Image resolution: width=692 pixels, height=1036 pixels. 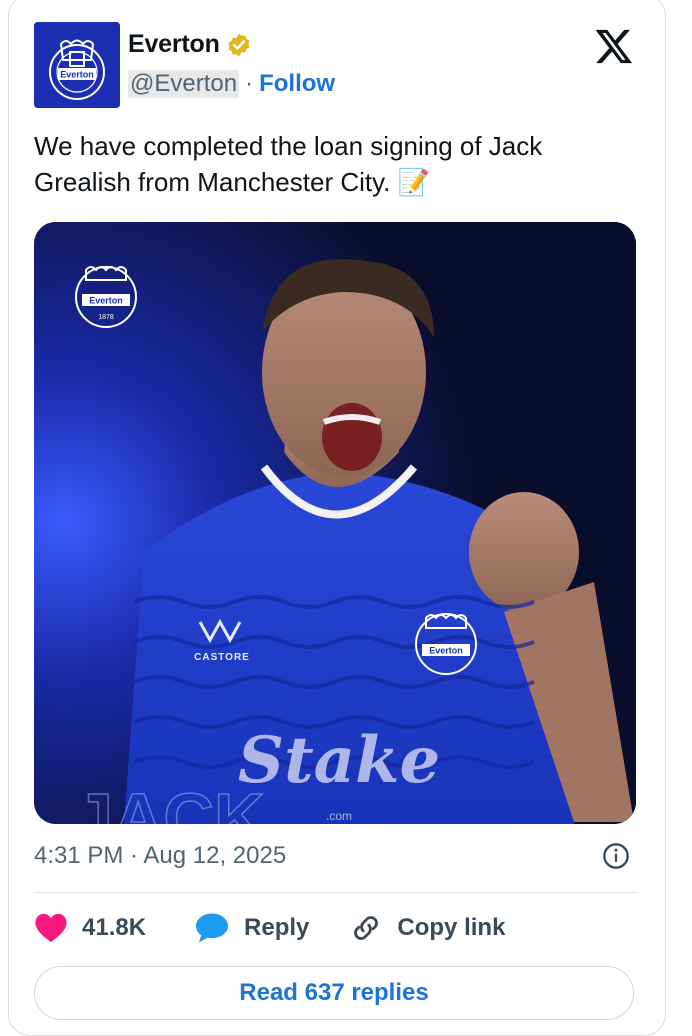 What do you see at coordinates (106, 317) in the screenshot?
I see `corner-crest-year: 1878` at bounding box center [106, 317].